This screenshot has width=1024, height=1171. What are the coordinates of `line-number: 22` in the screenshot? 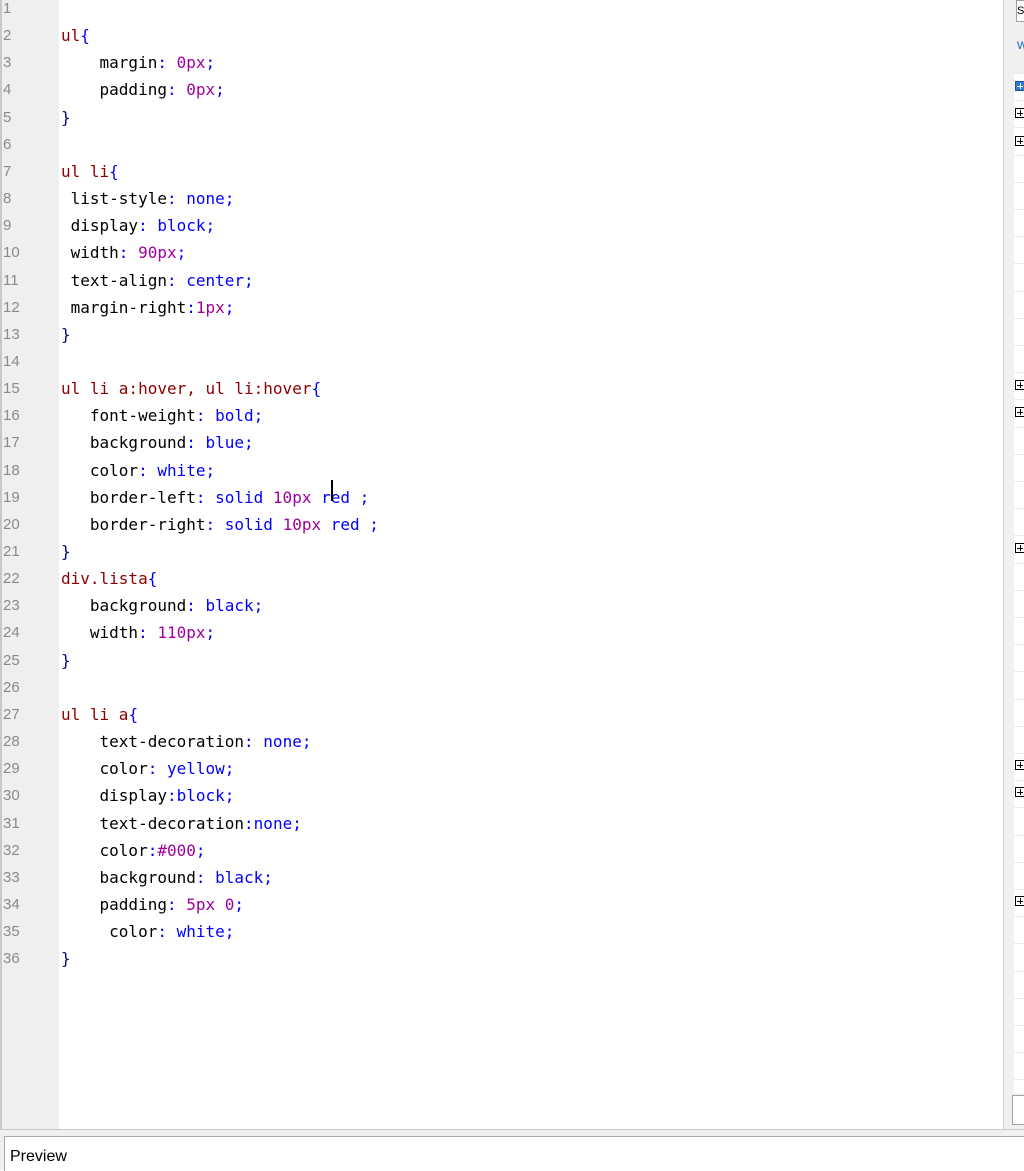 It's located at (11, 579).